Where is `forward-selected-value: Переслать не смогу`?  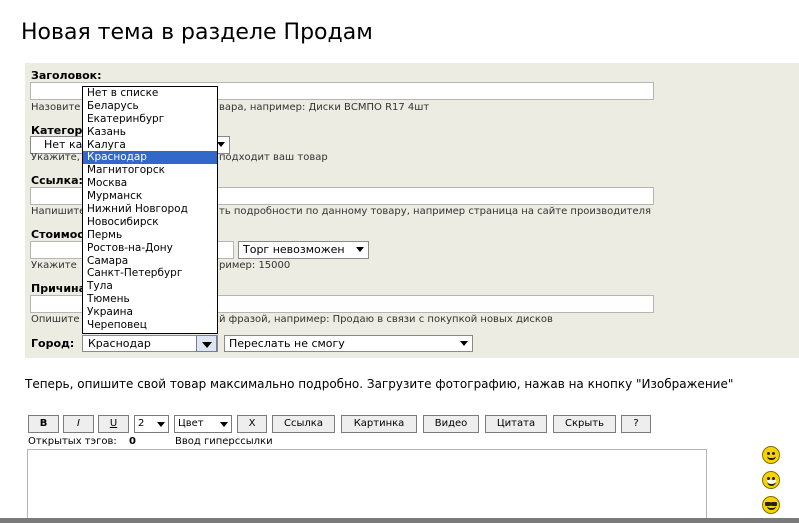 forward-selected-value: Переслать не смогу is located at coordinates (287, 343).